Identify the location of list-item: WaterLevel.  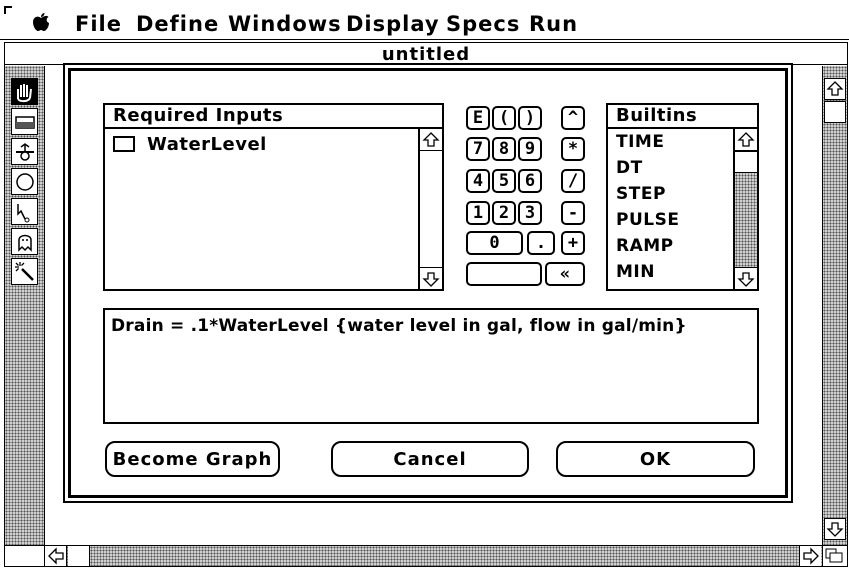
(190, 144).